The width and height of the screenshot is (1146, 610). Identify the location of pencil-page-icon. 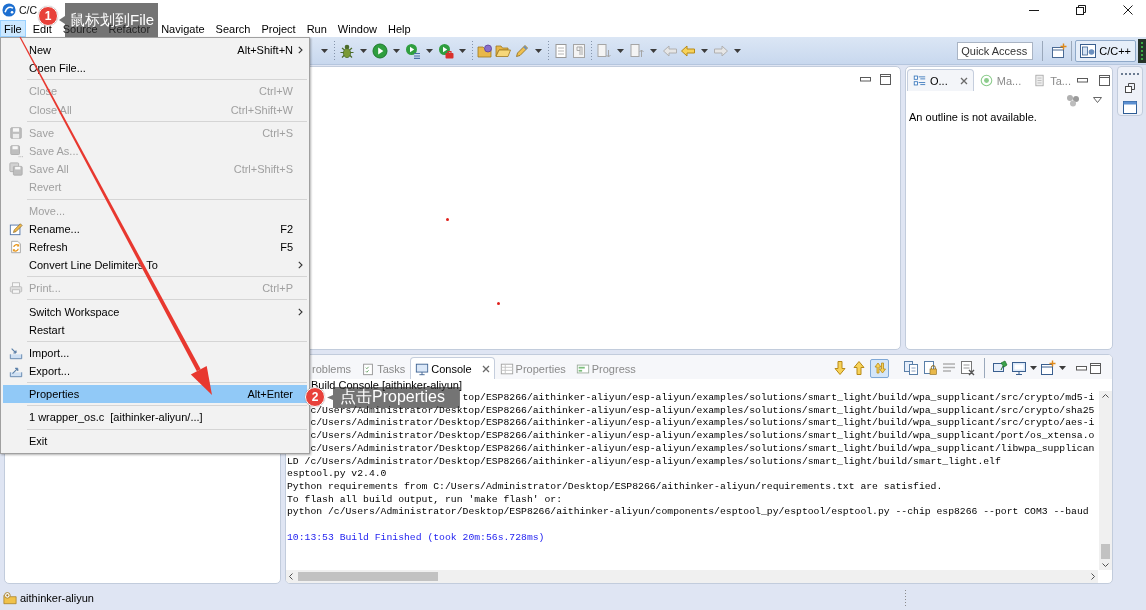
(16, 228).